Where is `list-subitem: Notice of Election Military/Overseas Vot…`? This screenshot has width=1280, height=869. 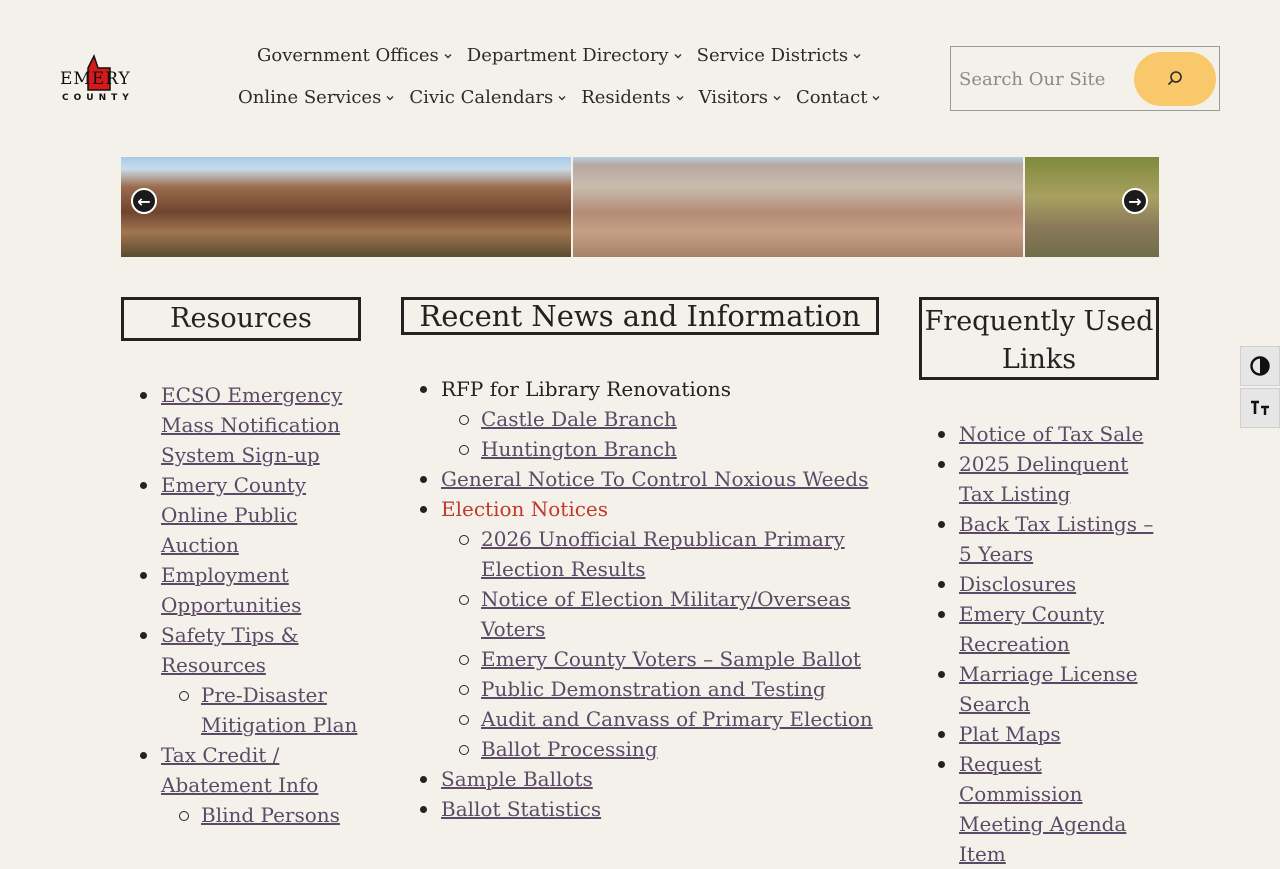
list-subitem: Notice of Election Military/Overseas Vot… is located at coordinates (646, 614).